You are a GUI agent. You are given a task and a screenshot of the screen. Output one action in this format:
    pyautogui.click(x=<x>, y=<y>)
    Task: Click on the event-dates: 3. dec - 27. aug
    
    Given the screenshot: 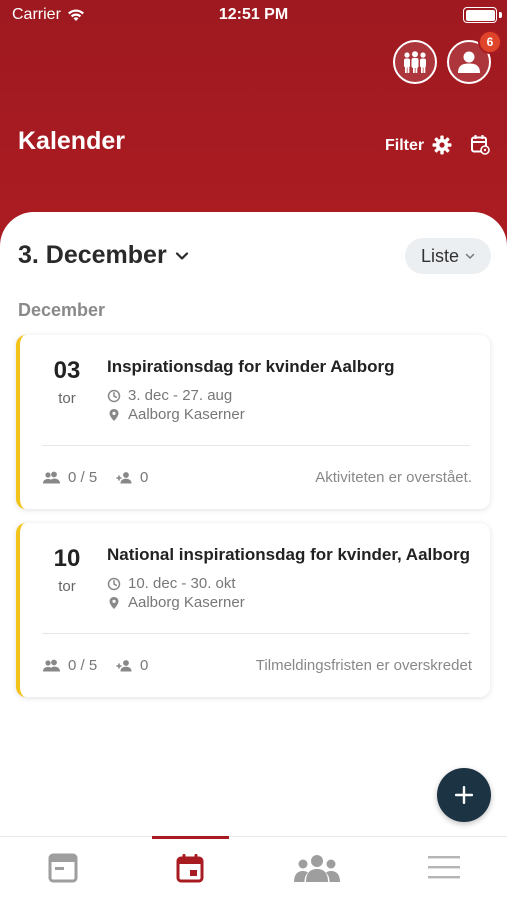 What is the action you would take?
    pyautogui.click(x=169, y=395)
    